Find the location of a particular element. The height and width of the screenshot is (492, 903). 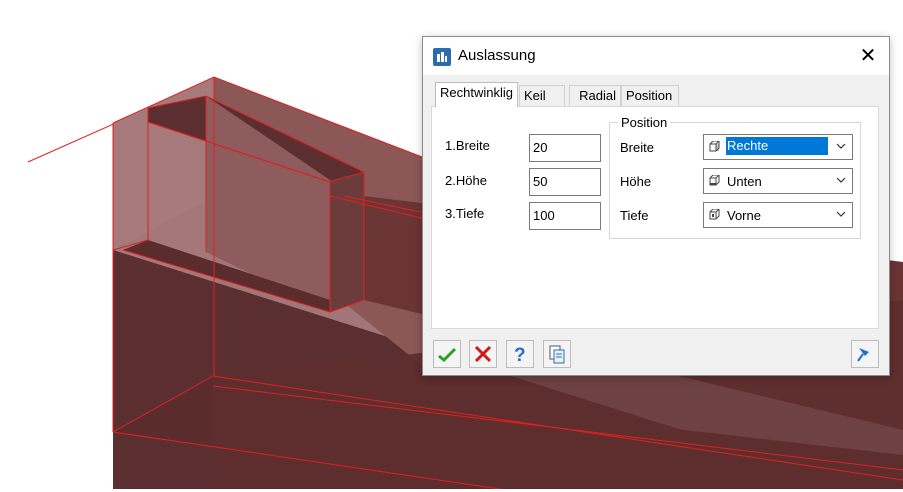

position-hoehe-select: Unten is located at coordinates (778, 181).